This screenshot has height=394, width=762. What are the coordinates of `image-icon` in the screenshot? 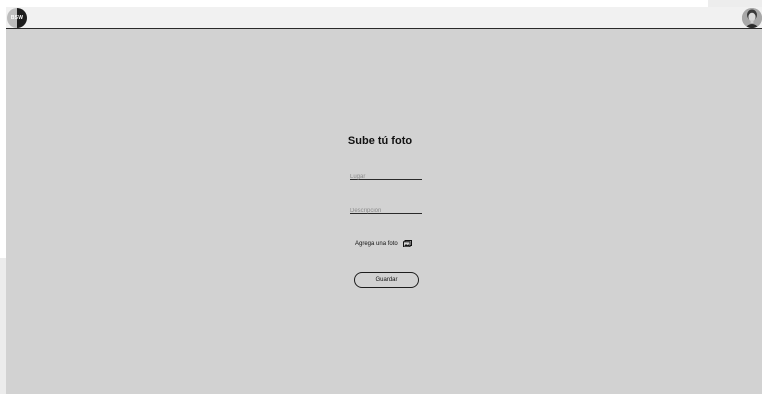 It's located at (407, 243).